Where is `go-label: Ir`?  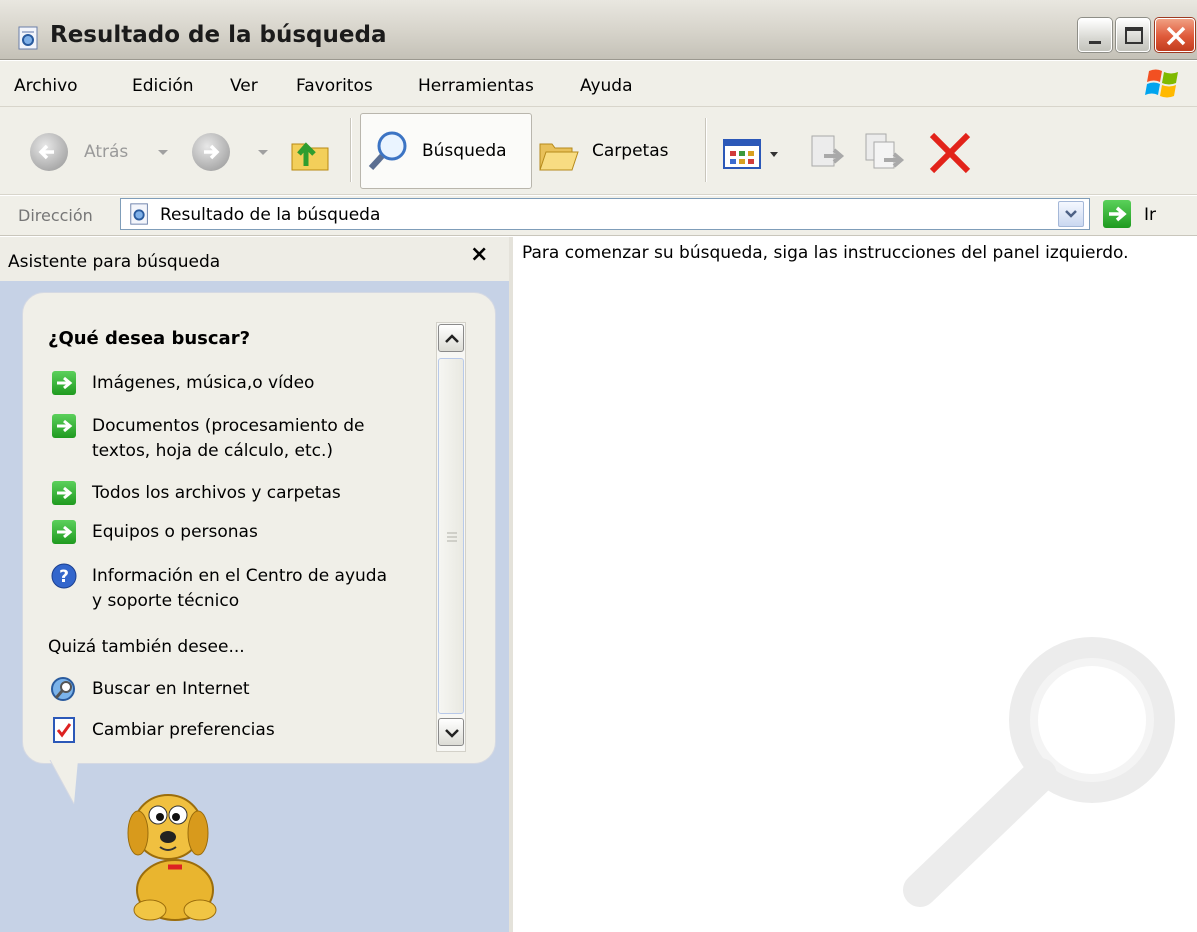
go-label: Ir is located at coordinates (1150, 215).